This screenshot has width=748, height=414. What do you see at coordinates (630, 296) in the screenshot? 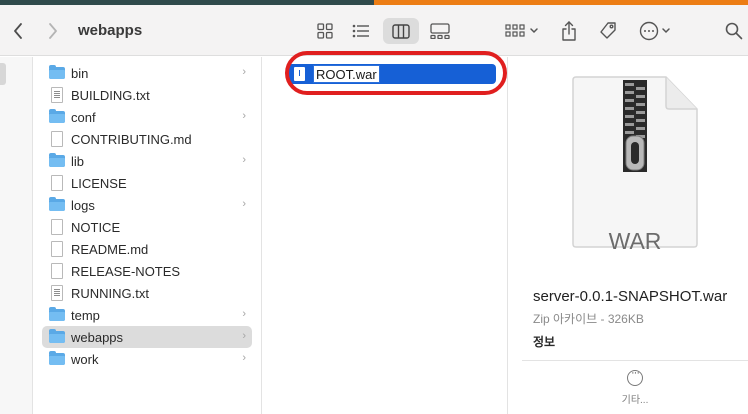
I see `preview-filename: server-0.0.1-SNAPSHOT.war` at bounding box center [630, 296].